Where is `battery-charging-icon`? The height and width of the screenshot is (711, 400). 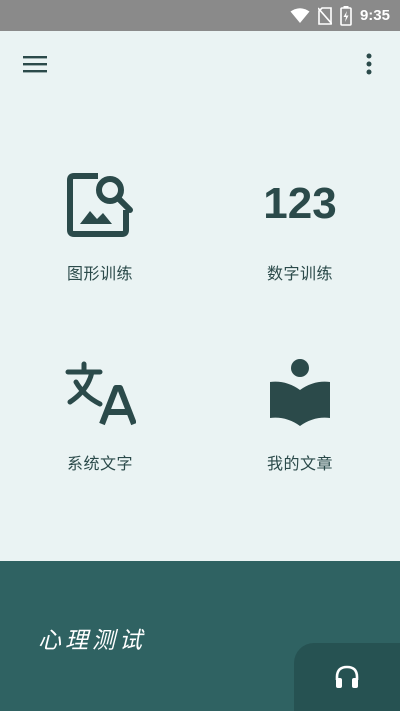
battery-charging-icon is located at coordinates (346, 15).